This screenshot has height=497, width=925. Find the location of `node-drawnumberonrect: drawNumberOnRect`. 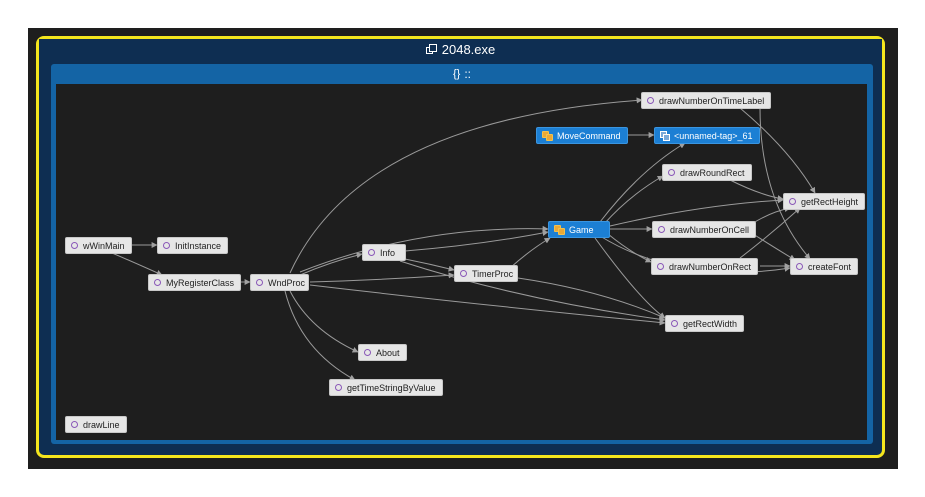

node-drawnumberonrect: drawNumberOnRect is located at coordinates (705, 266).